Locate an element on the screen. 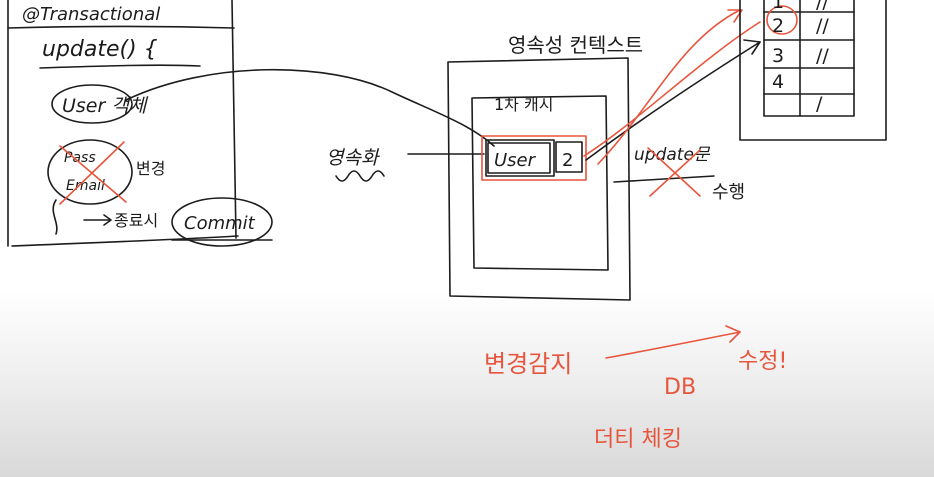 This screenshot has height=477, width=934. first-level-cache-label: 1차 캐시 is located at coordinates (523, 104).